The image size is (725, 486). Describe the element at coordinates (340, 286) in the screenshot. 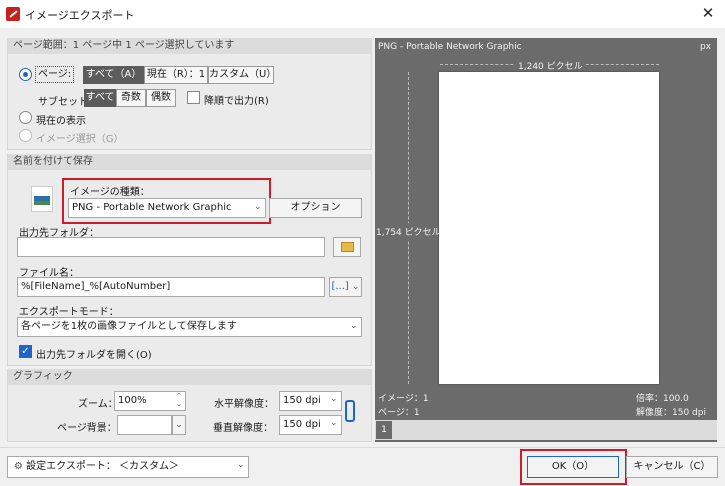

I see `macro-label: [...]` at that location.